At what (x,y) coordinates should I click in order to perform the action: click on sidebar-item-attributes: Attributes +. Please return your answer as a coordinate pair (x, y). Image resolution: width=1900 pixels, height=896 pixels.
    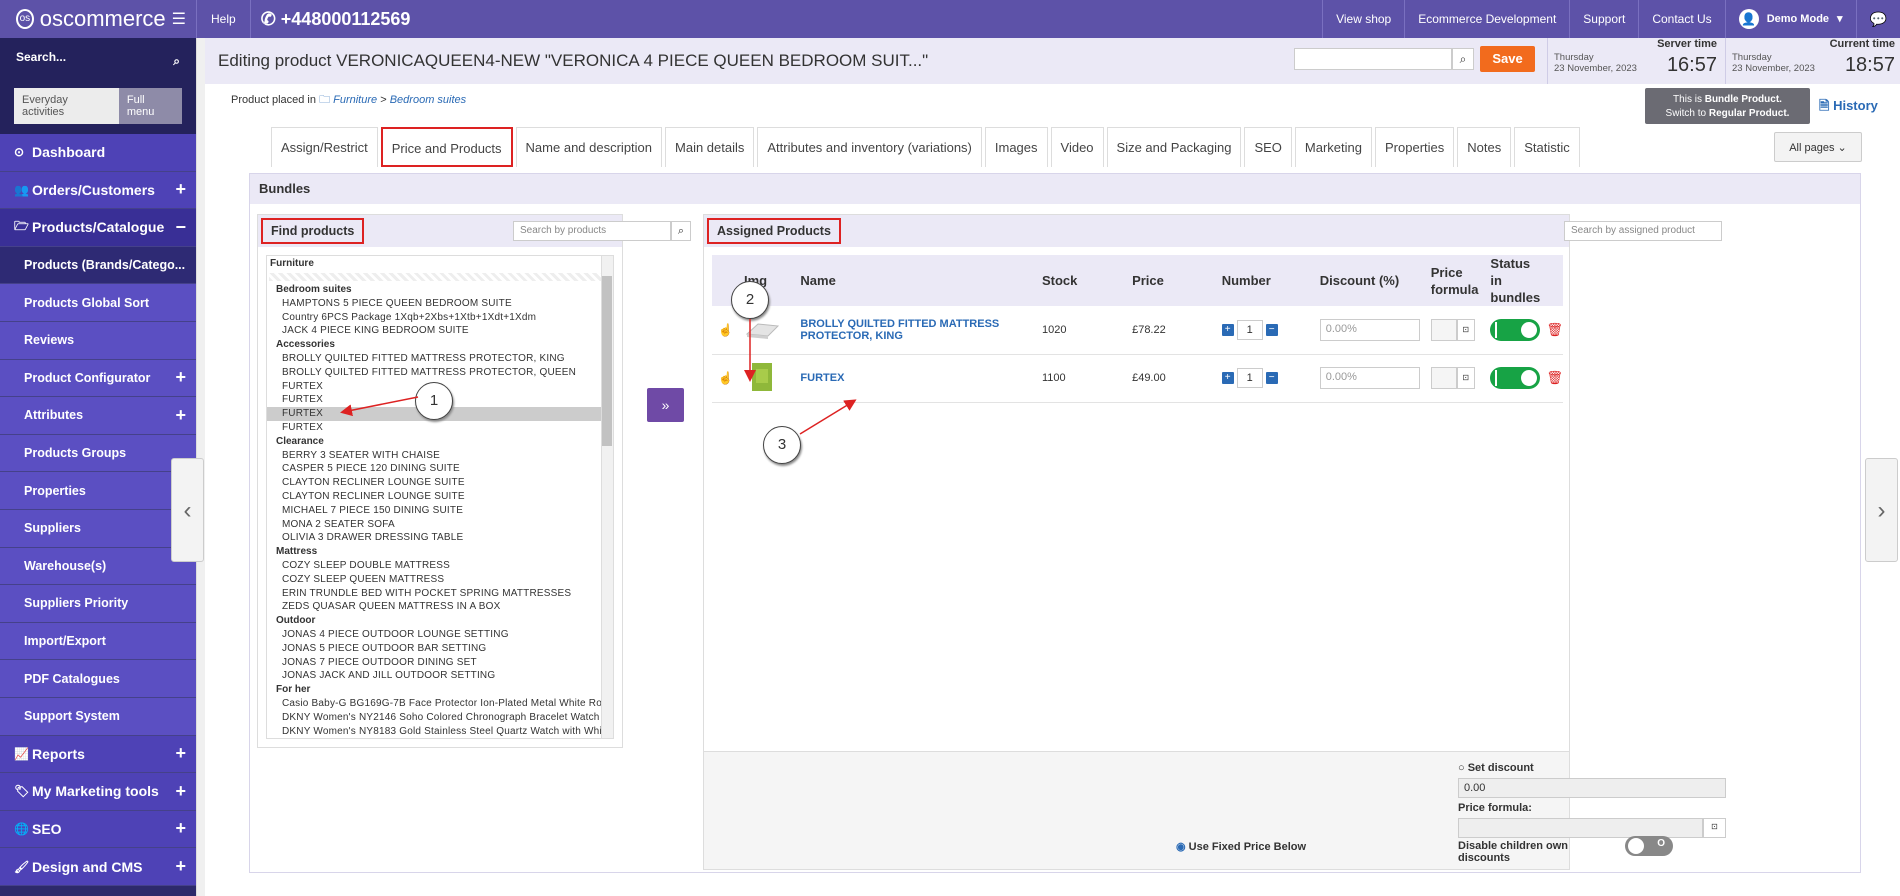
    Looking at the image, I should click on (98, 416).